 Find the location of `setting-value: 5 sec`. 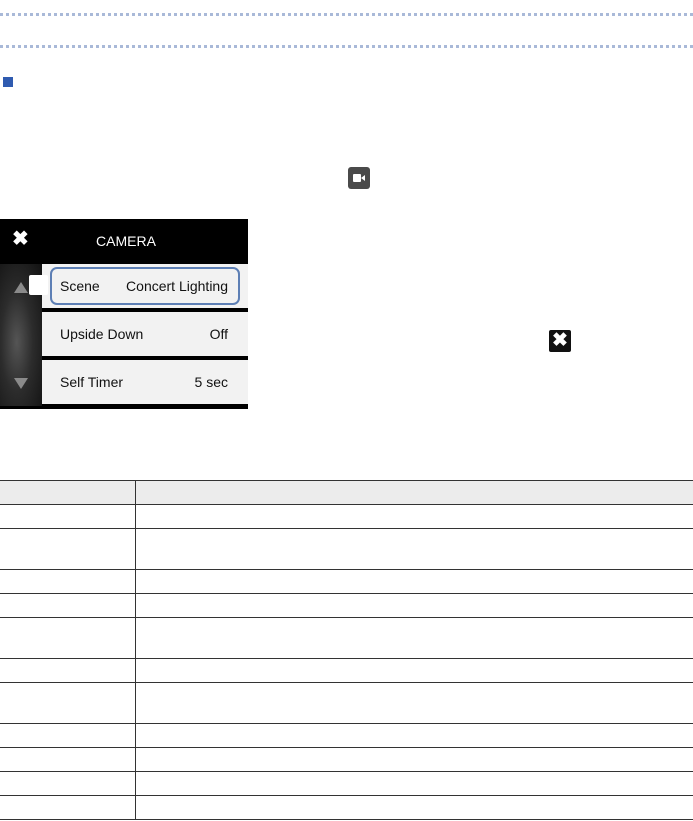

setting-value: 5 sec is located at coordinates (211, 382).